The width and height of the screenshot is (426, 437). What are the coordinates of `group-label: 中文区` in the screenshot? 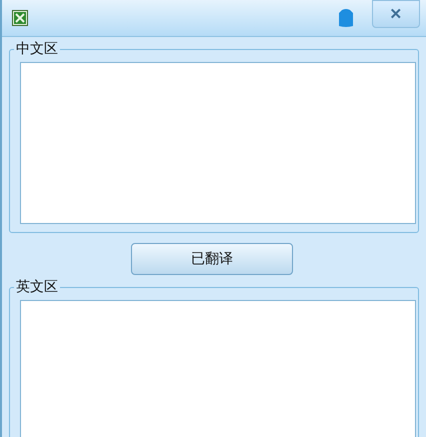 It's located at (37, 49).